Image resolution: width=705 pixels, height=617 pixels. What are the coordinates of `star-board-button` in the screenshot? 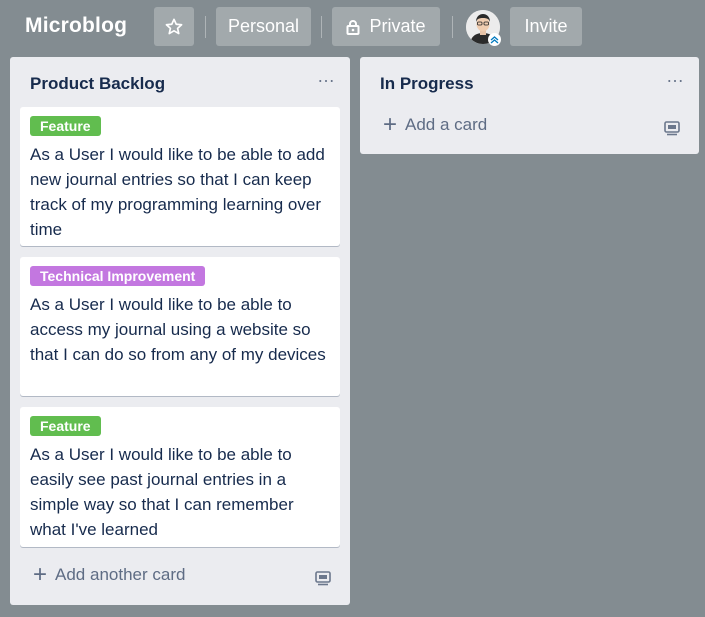 It's located at (174, 26).